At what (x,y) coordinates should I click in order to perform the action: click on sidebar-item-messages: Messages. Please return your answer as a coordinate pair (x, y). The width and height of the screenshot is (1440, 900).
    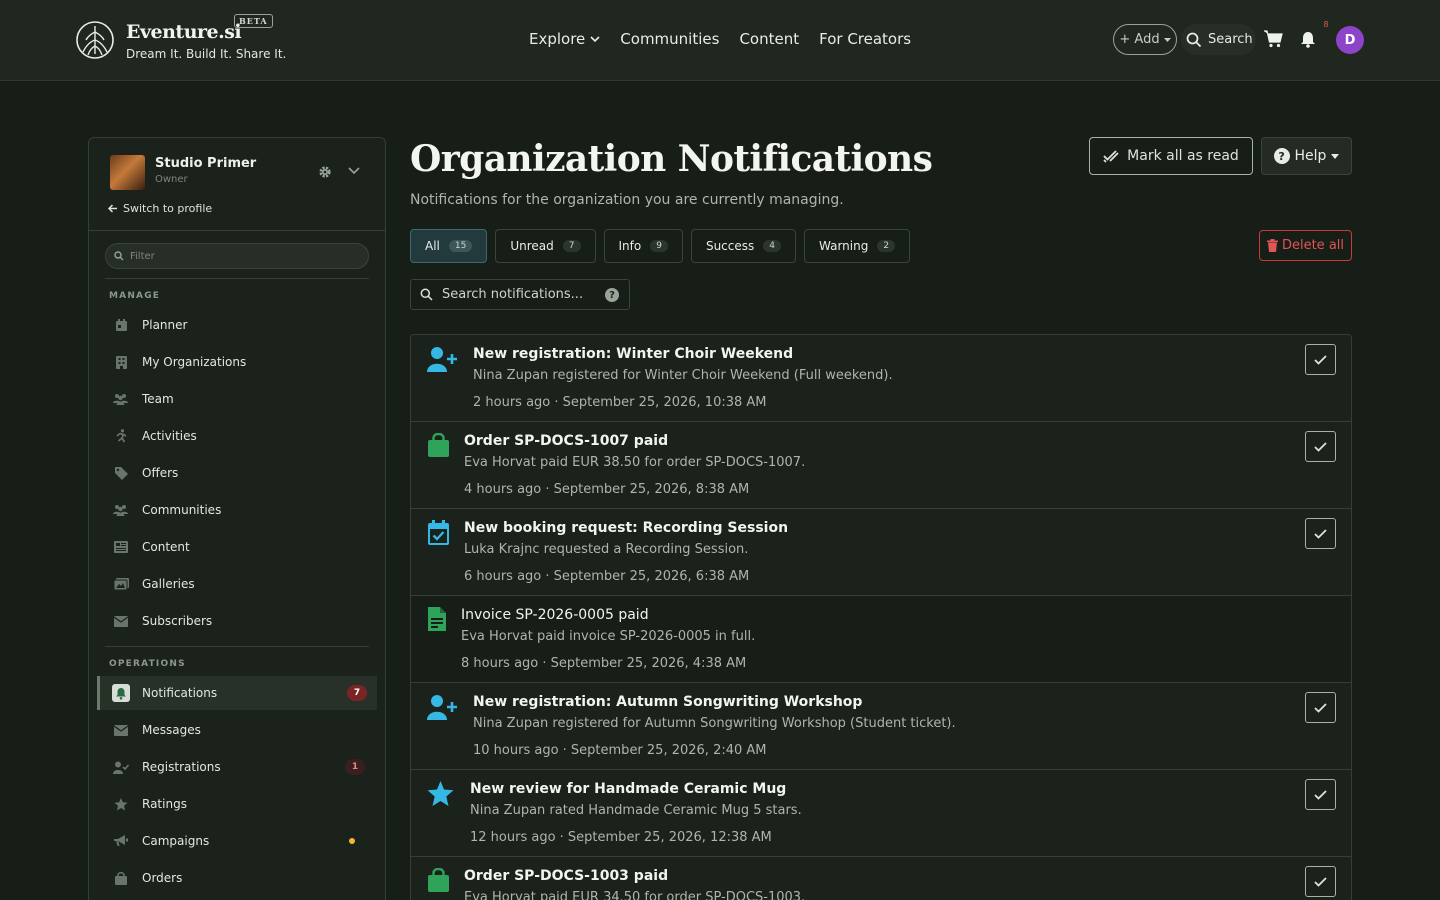
    Looking at the image, I should click on (240, 730).